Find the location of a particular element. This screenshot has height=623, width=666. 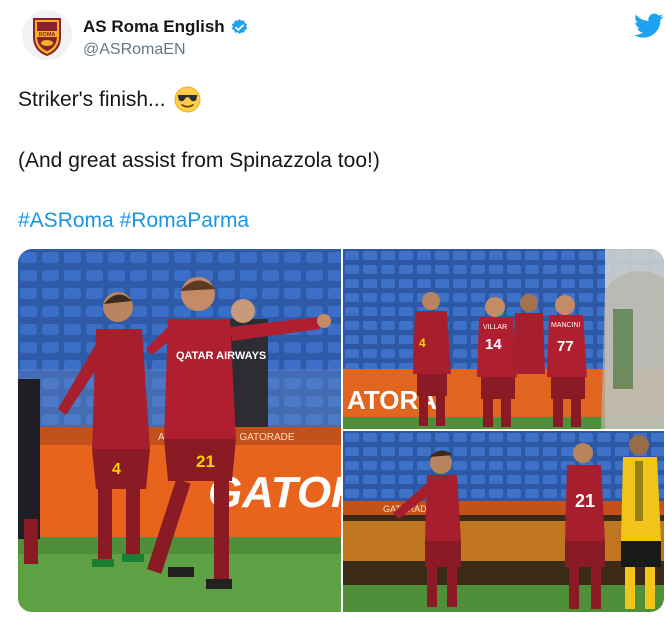

player-21-number-text: 21 is located at coordinates (205, 461).